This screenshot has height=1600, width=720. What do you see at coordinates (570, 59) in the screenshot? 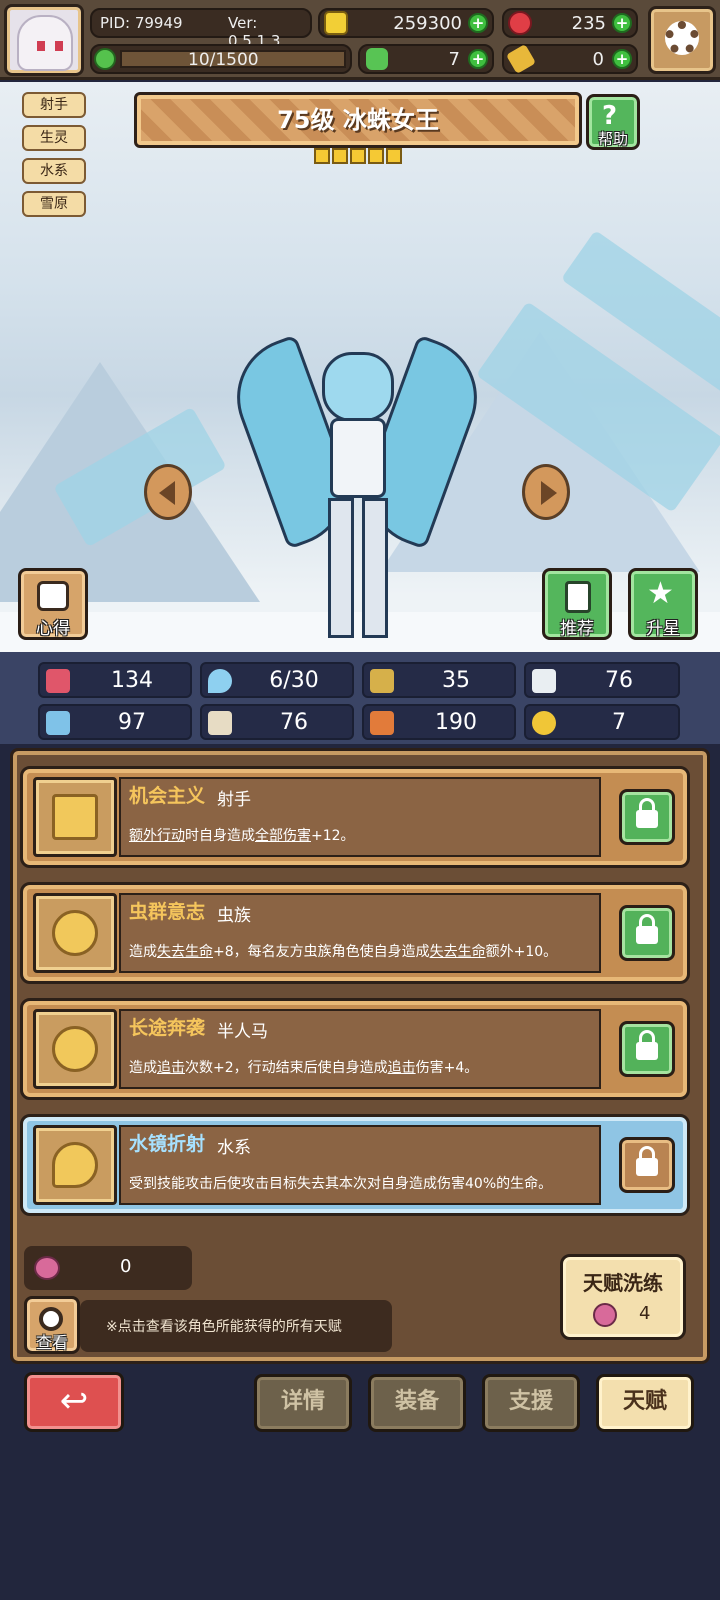
I see `key-pill: 0 +` at bounding box center [570, 59].